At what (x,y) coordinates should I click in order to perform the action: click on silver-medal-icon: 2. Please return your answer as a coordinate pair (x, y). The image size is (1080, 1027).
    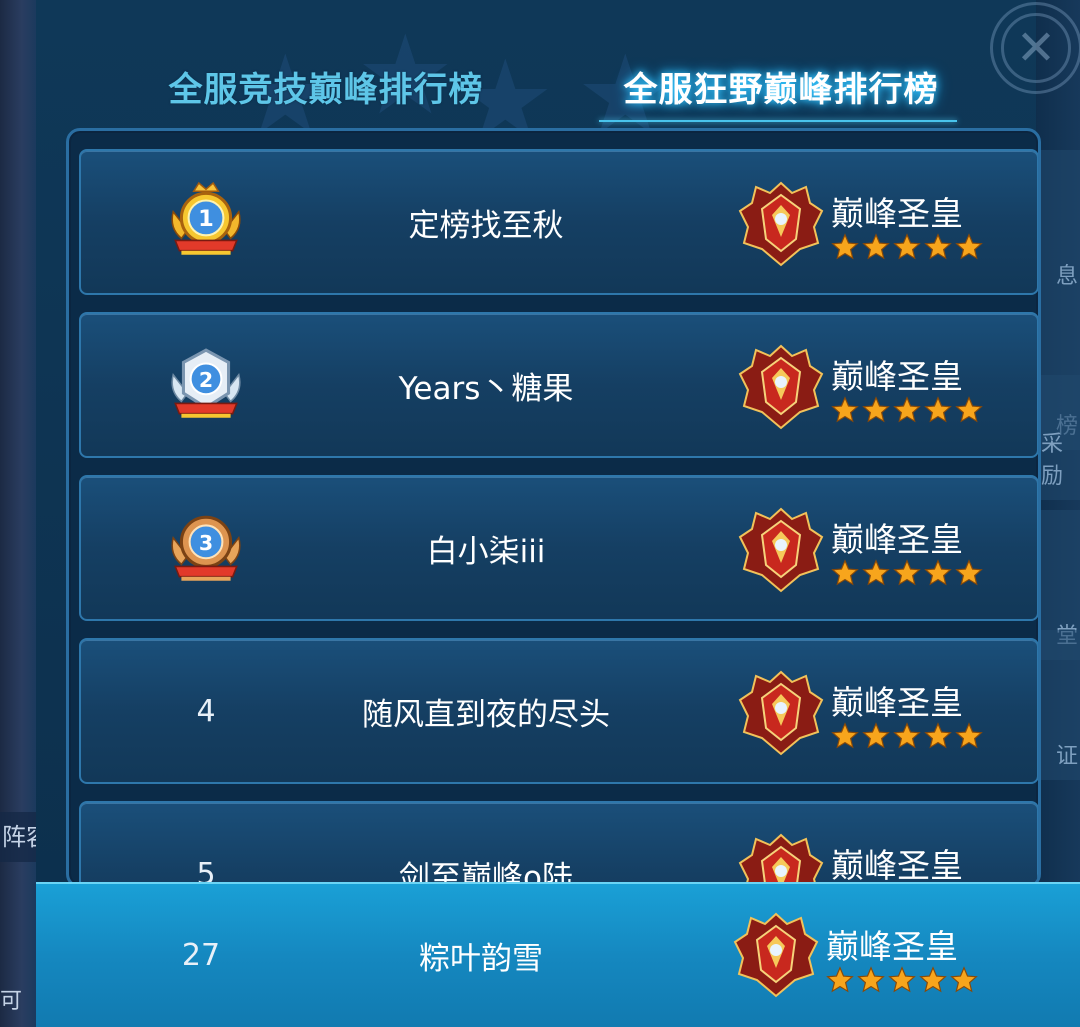
    Looking at the image, I should click on (206, 383).